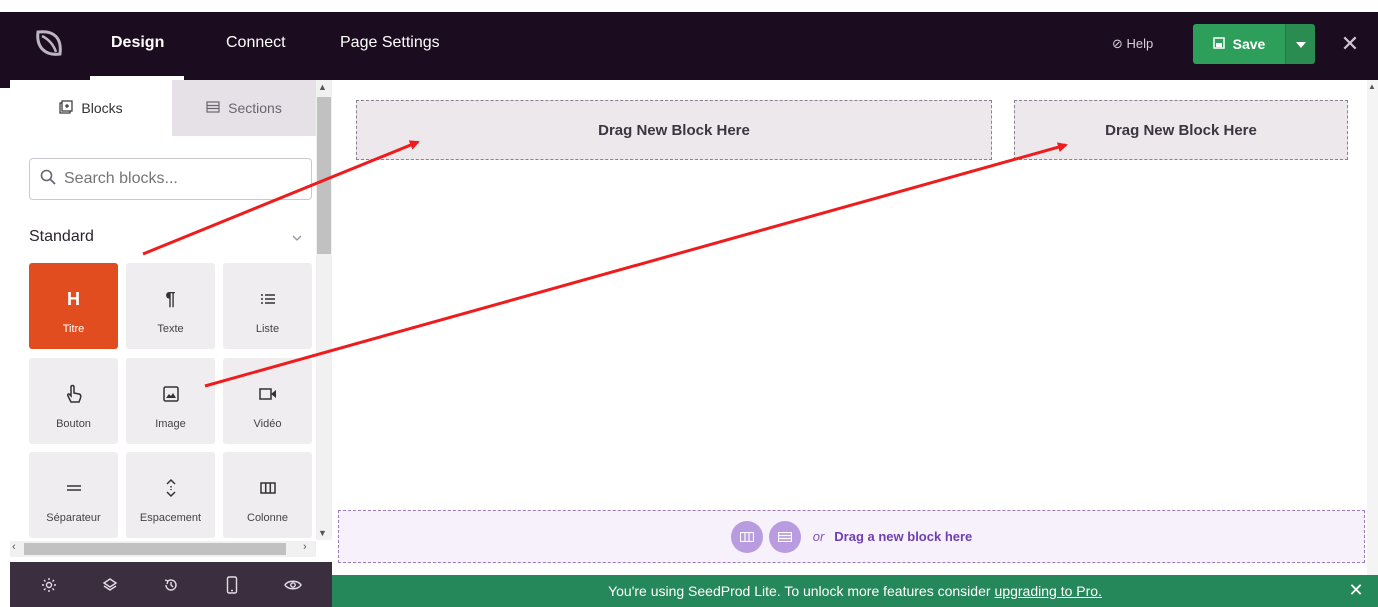  What do you see at coordinates (74, 394) in the screenshot?
I see `pointer-icon` at bounding box center [74, 394].